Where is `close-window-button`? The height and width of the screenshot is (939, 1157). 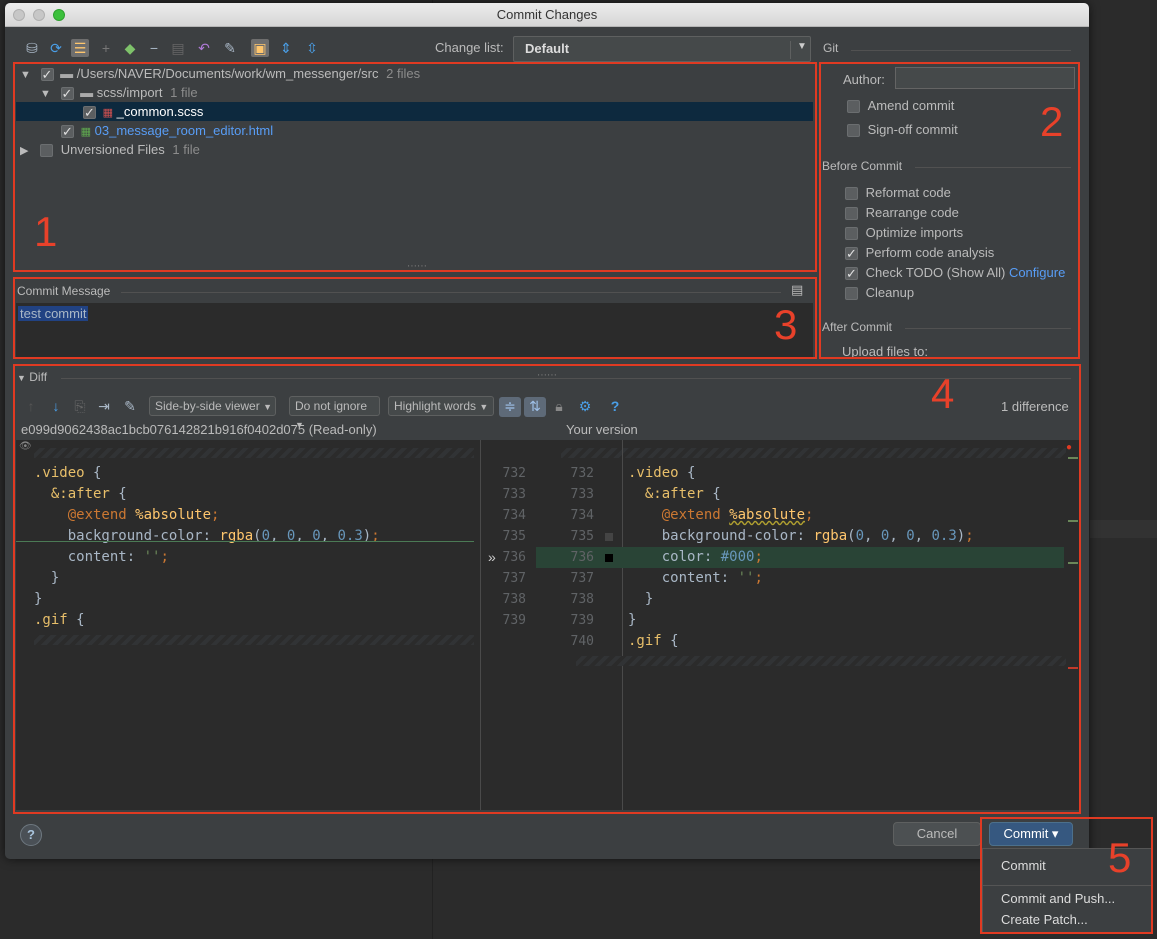
close-window-button is located at coordinates (19, 15).